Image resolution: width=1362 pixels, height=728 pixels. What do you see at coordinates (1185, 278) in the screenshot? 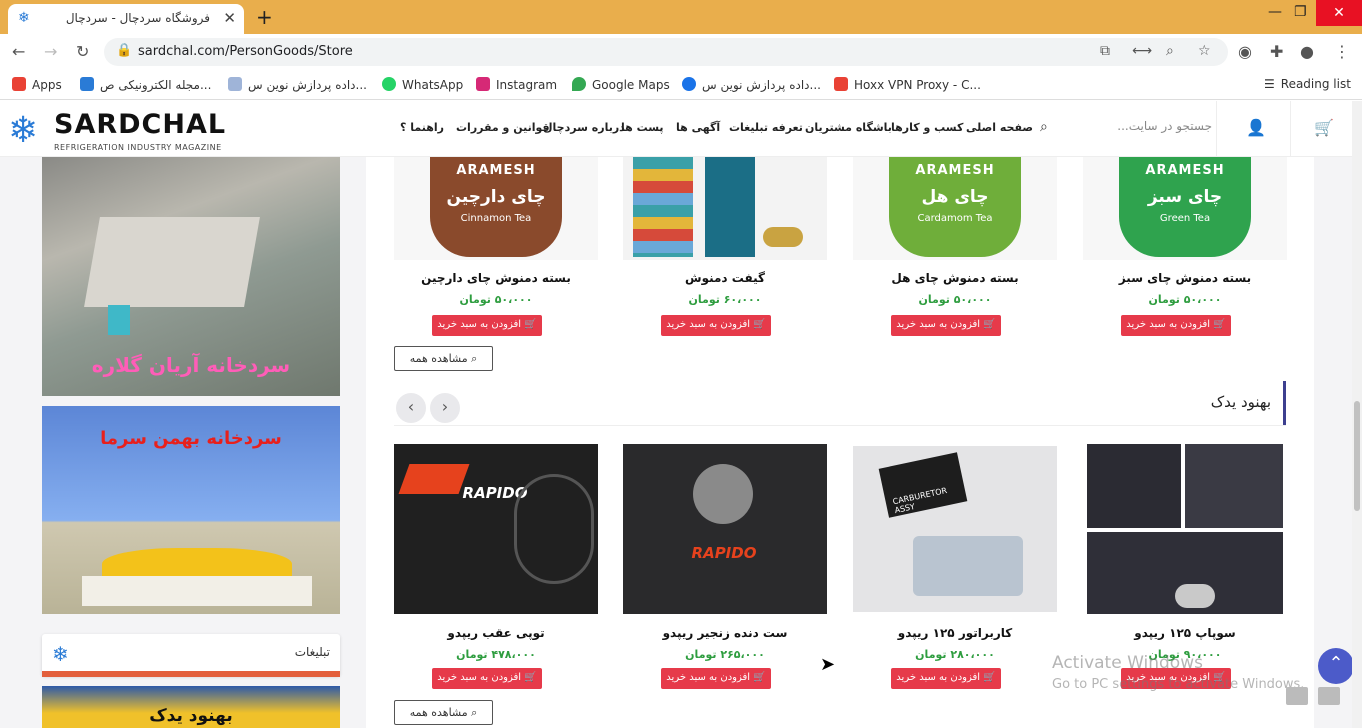
I see `product-name: بسته دمنوش چای سبز` at bounding box center [1185, 278].